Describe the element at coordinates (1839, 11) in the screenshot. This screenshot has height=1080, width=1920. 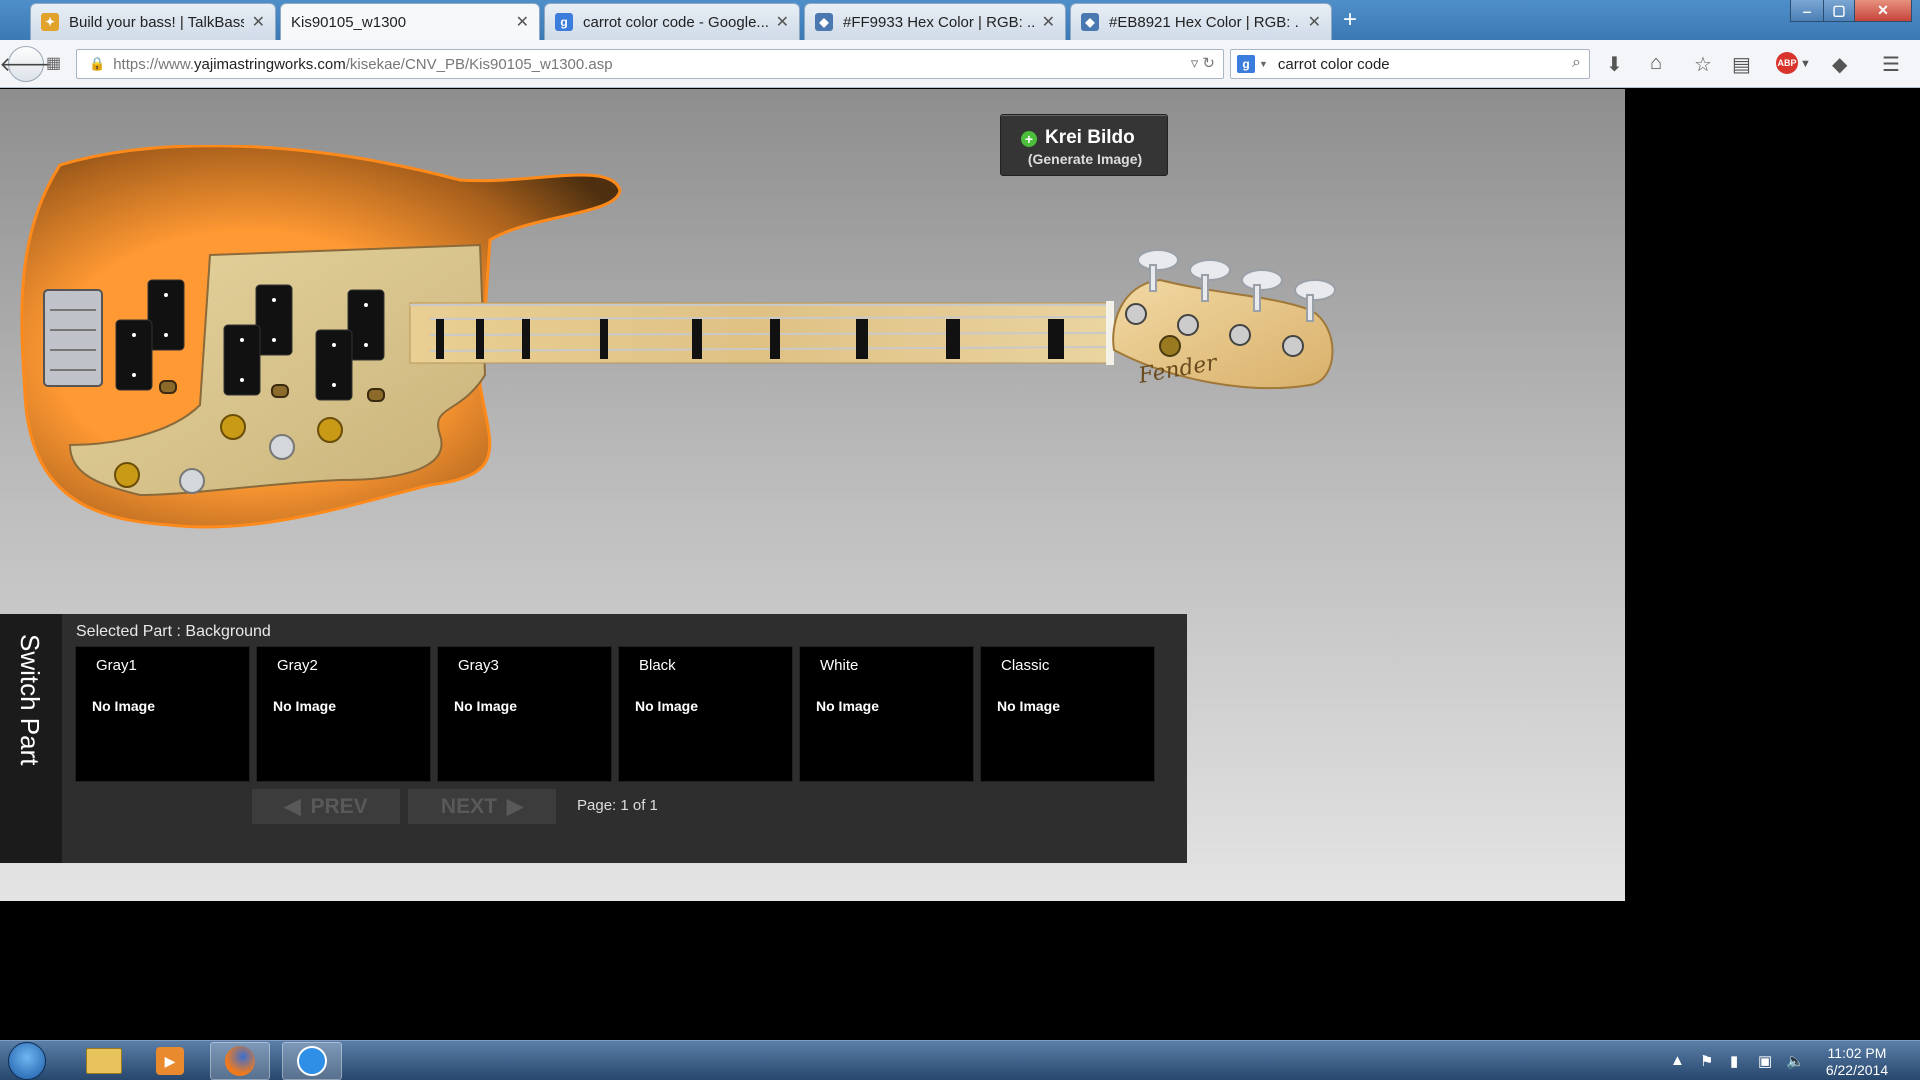
I see `maximize-button: ▢` at that location.